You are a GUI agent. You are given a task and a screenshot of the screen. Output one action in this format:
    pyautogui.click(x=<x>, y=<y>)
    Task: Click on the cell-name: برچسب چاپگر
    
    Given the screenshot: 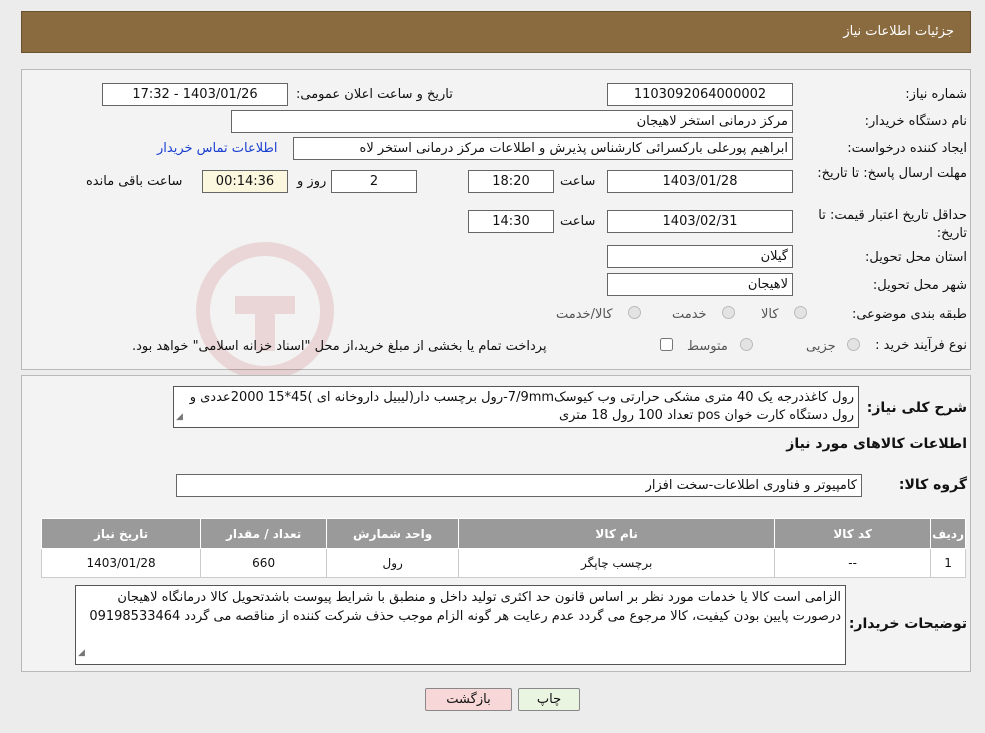 What is the action you would take?
    pyautogui.click(x=617, y=563)
    